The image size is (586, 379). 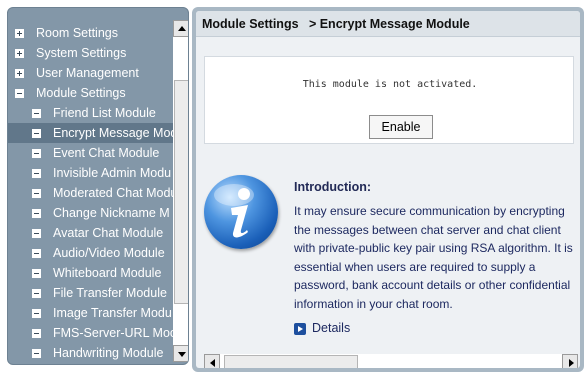 I want to click on play-icon, so click(x=300, y=329).